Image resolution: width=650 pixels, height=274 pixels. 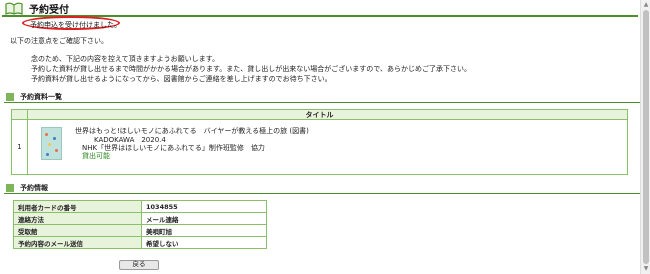 I want to click on row-number: 1, so click(x=20, y=147).